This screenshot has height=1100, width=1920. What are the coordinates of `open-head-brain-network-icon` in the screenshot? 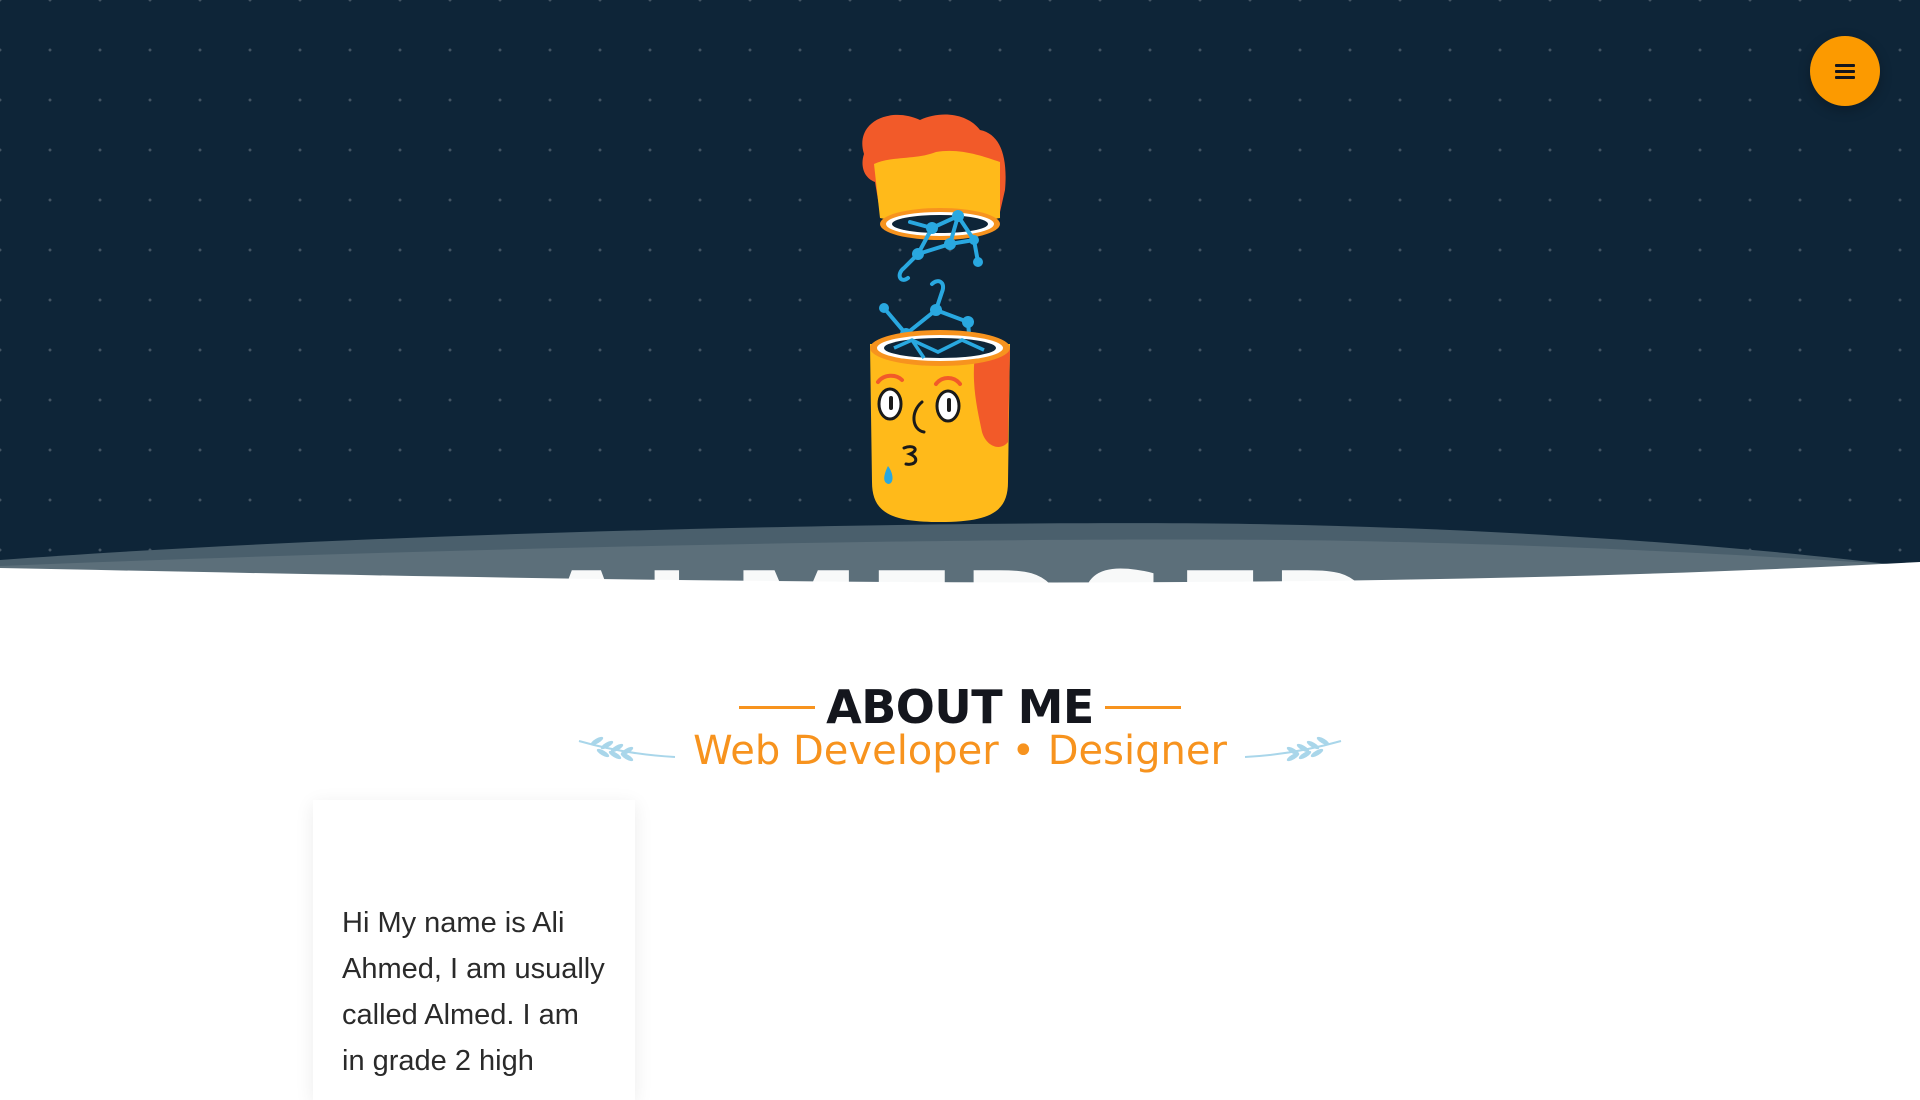 It's located at (936, 318).